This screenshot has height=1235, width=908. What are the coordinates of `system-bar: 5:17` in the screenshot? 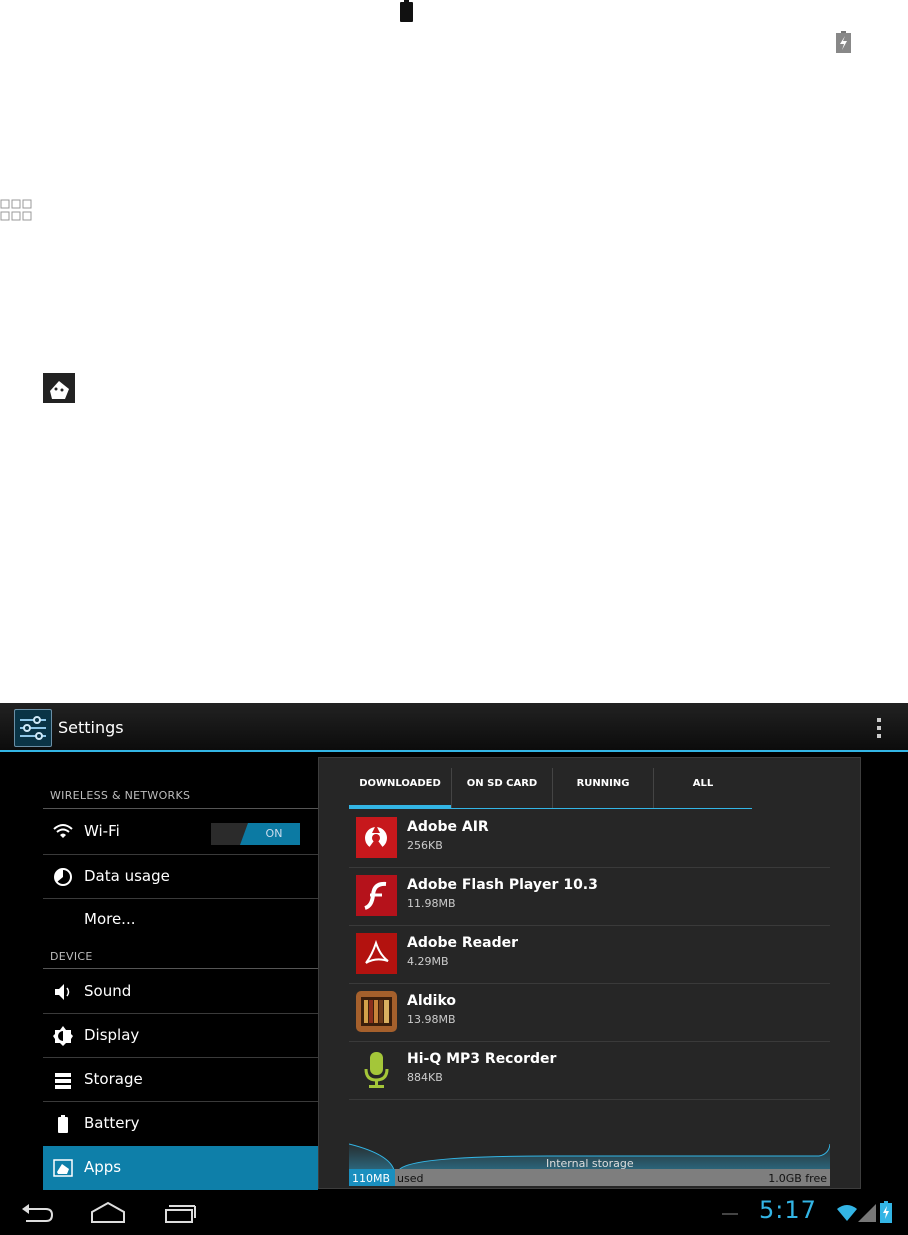 It's located at (454, 1212).